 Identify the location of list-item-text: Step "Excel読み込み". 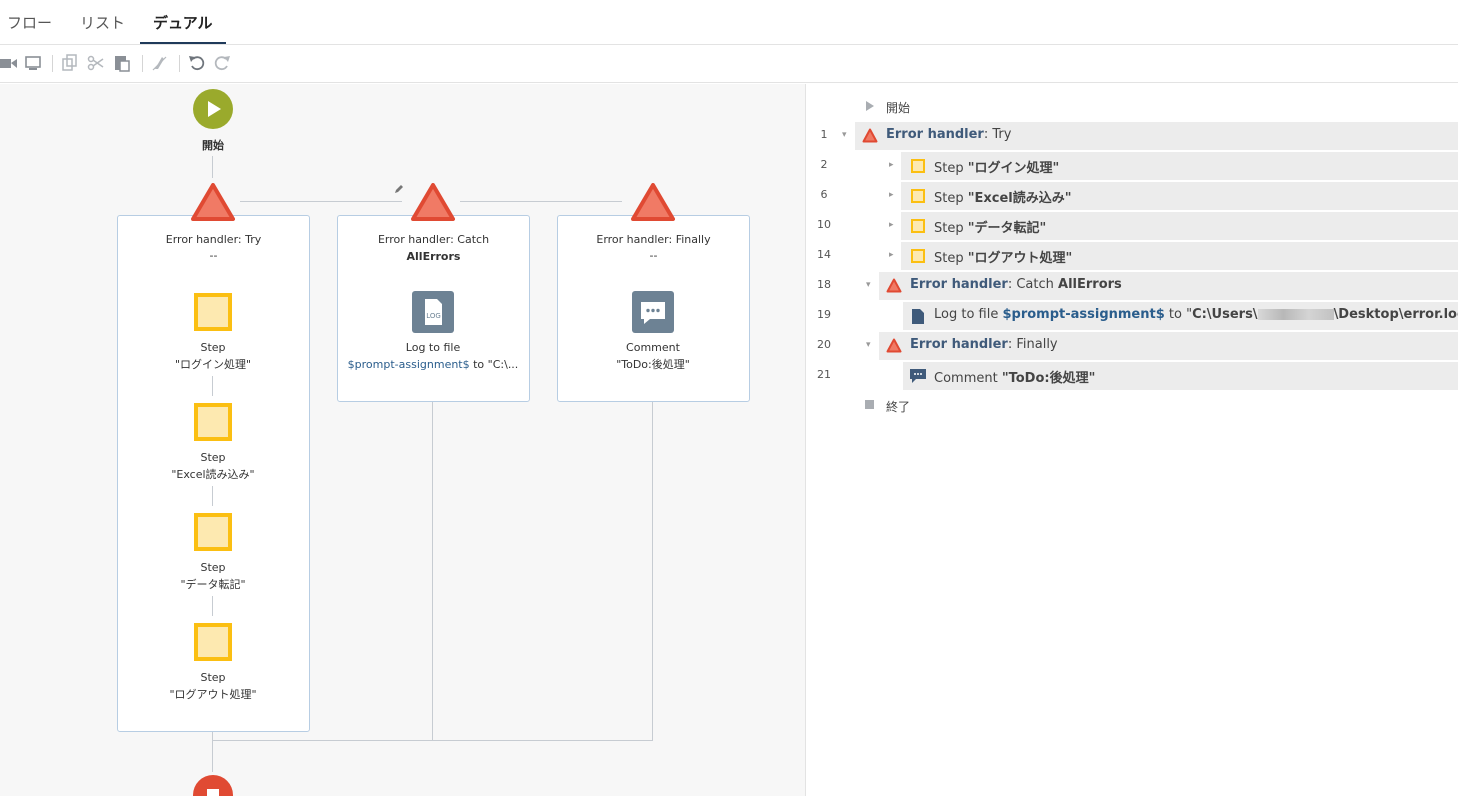
(1003, 198).